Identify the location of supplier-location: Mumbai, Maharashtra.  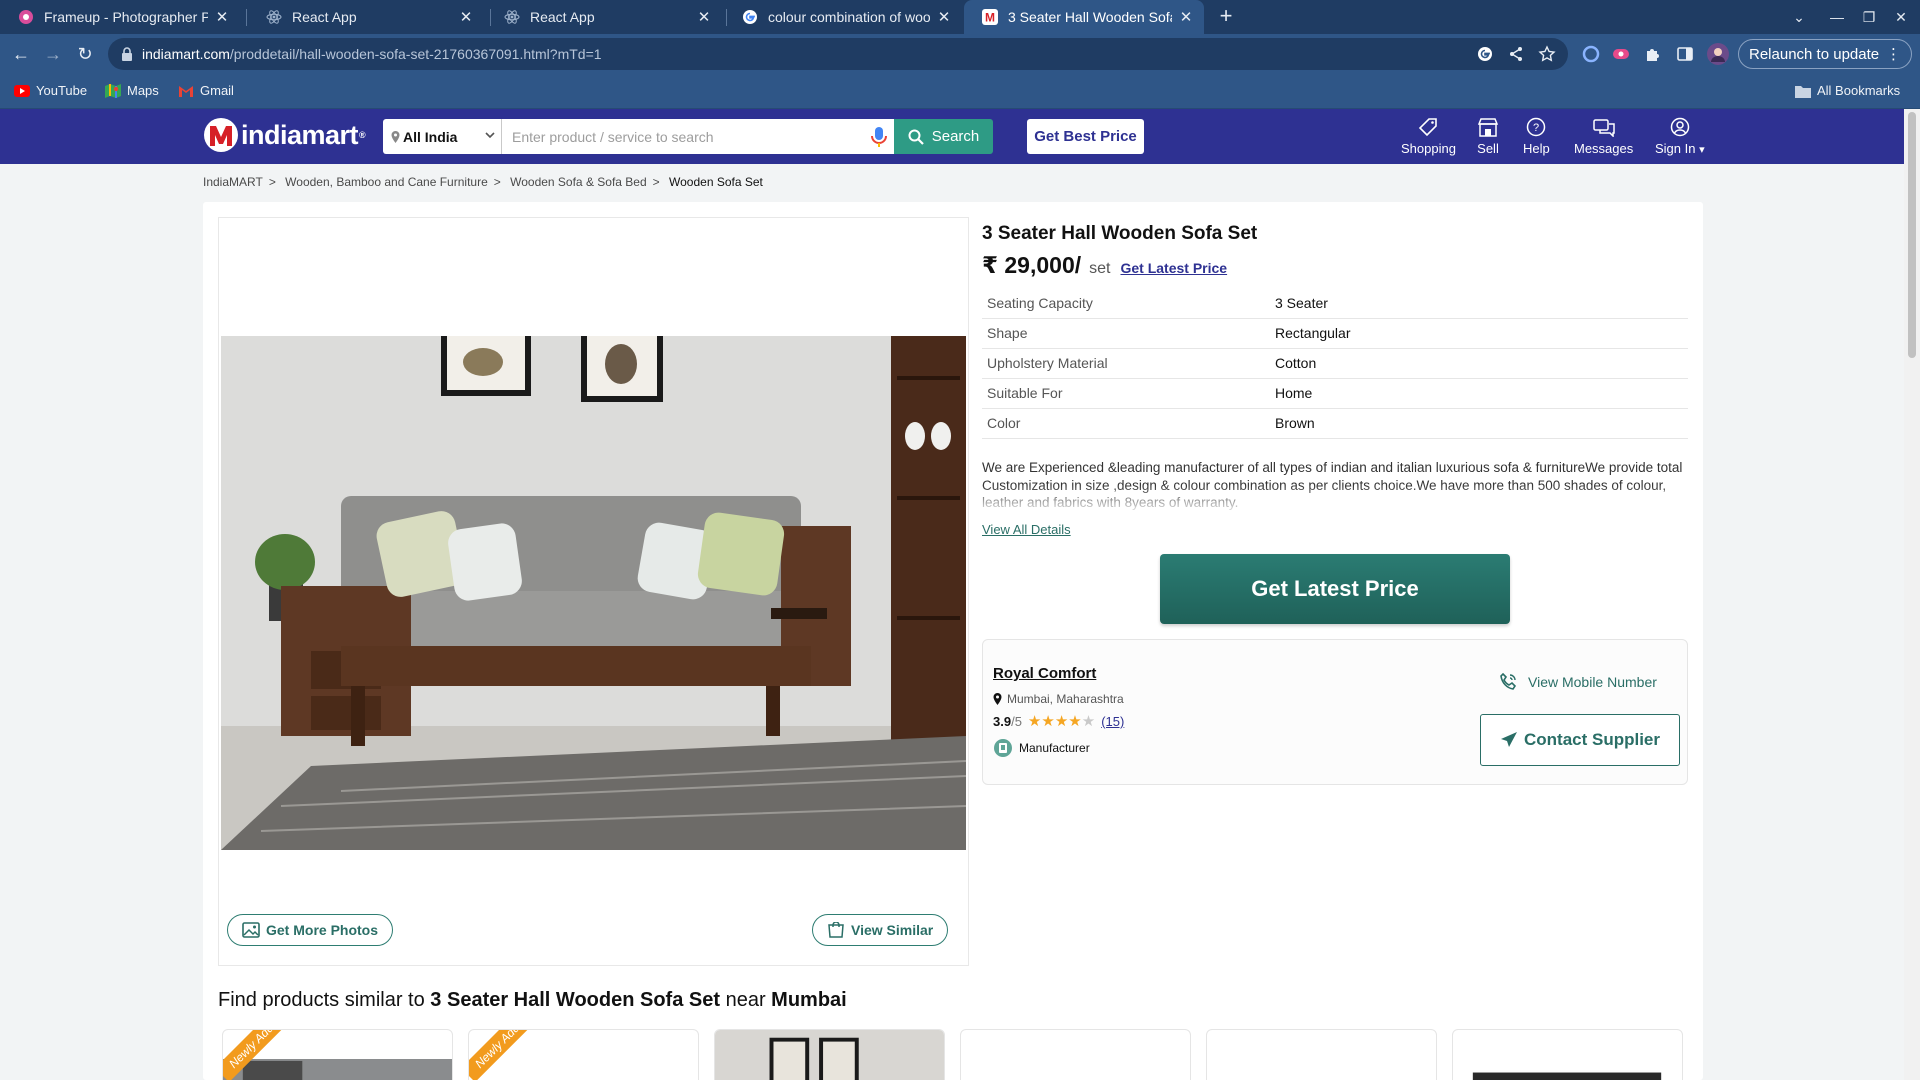
(1058, 699).